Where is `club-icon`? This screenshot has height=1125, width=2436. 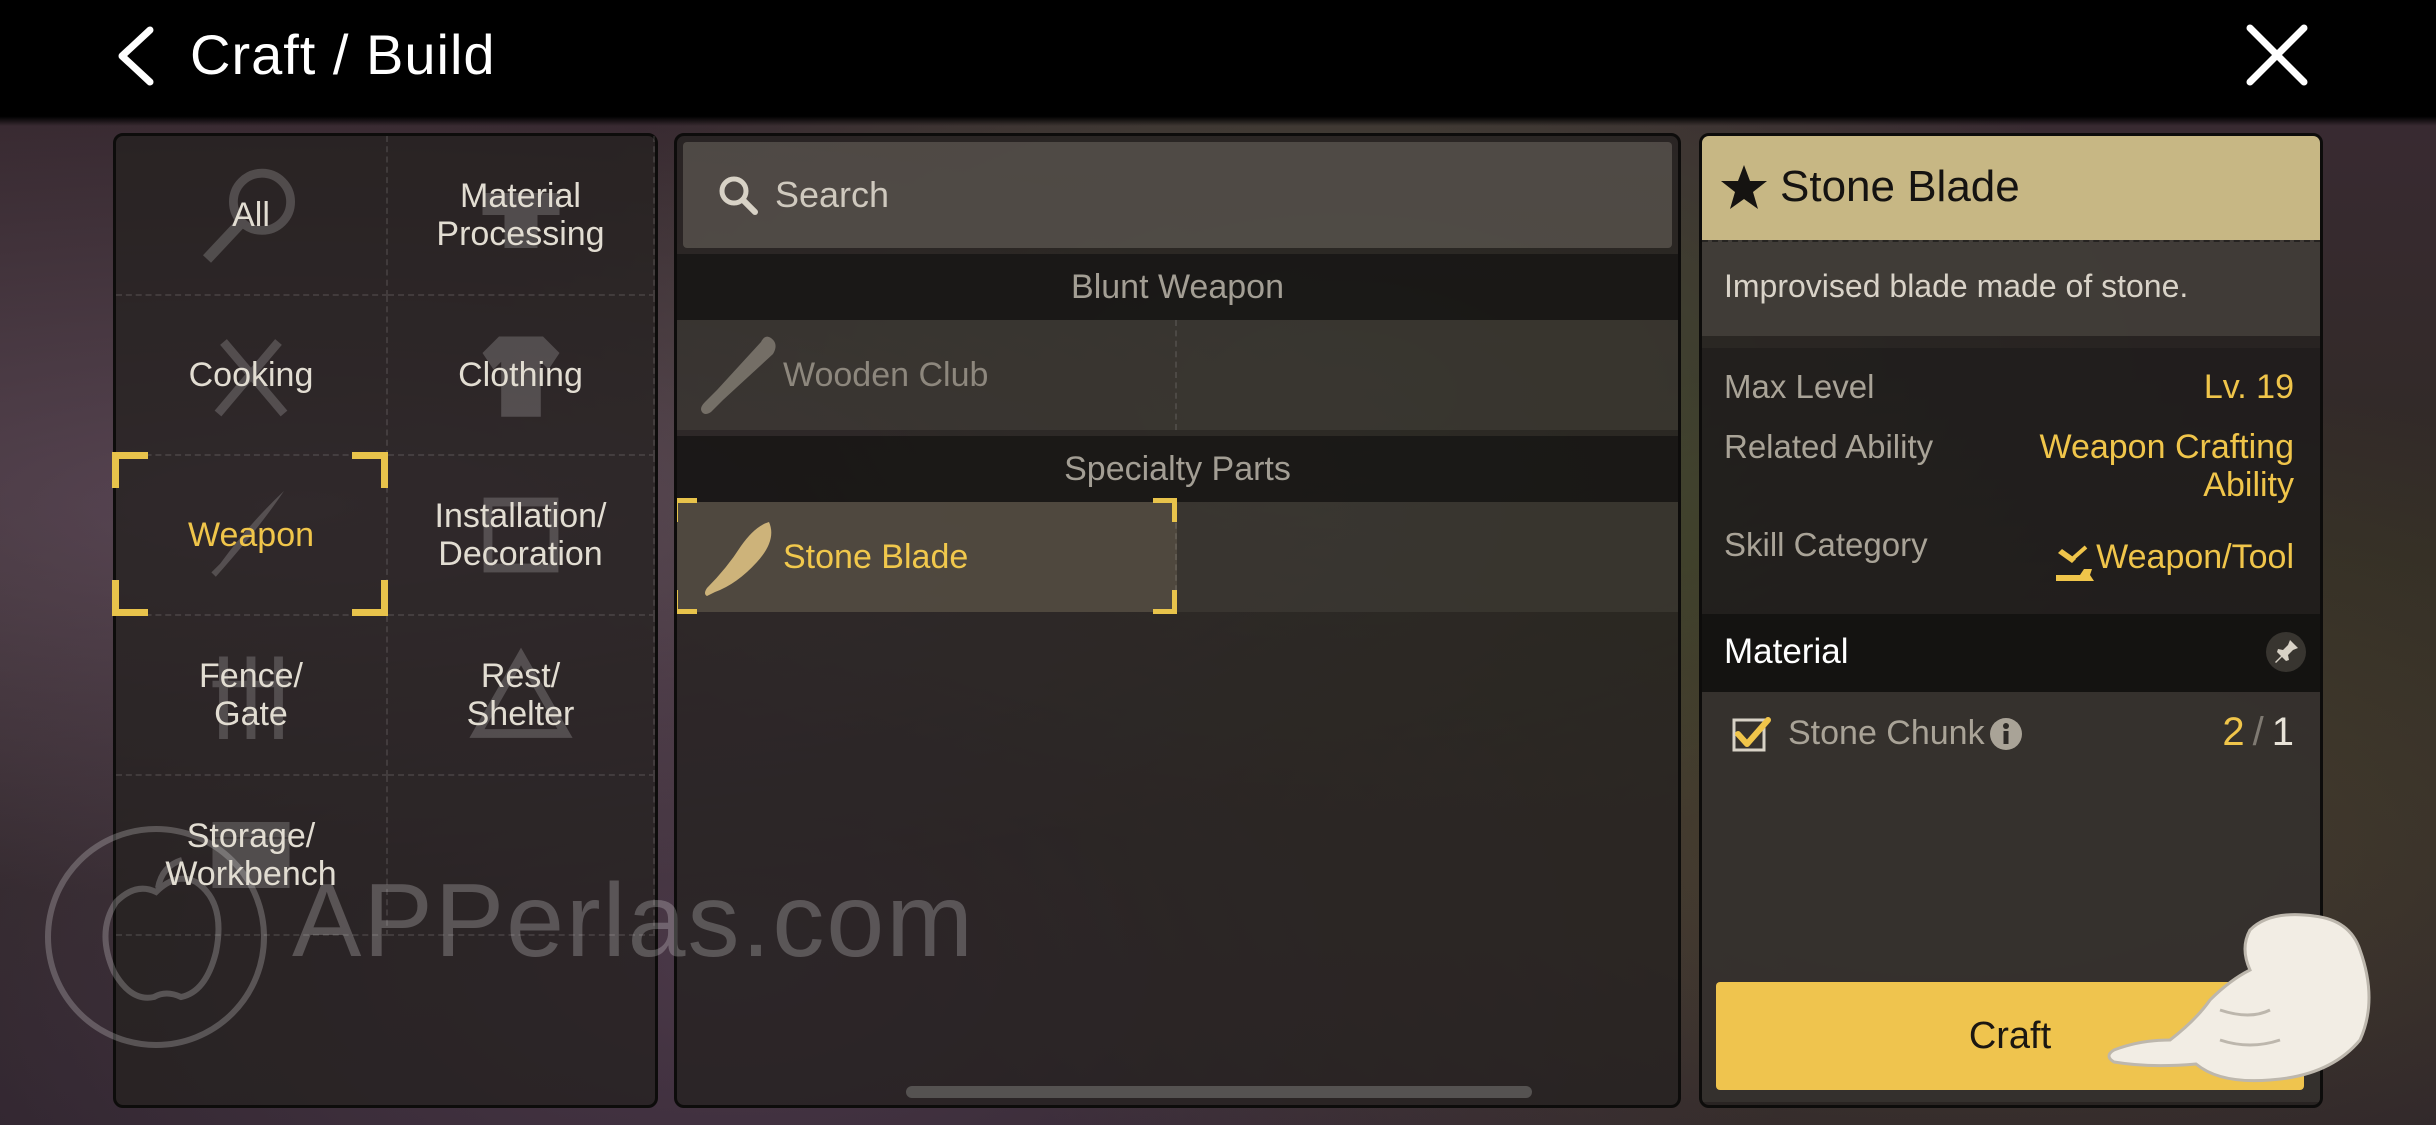 club-icon is located at coordinates (738, 375).